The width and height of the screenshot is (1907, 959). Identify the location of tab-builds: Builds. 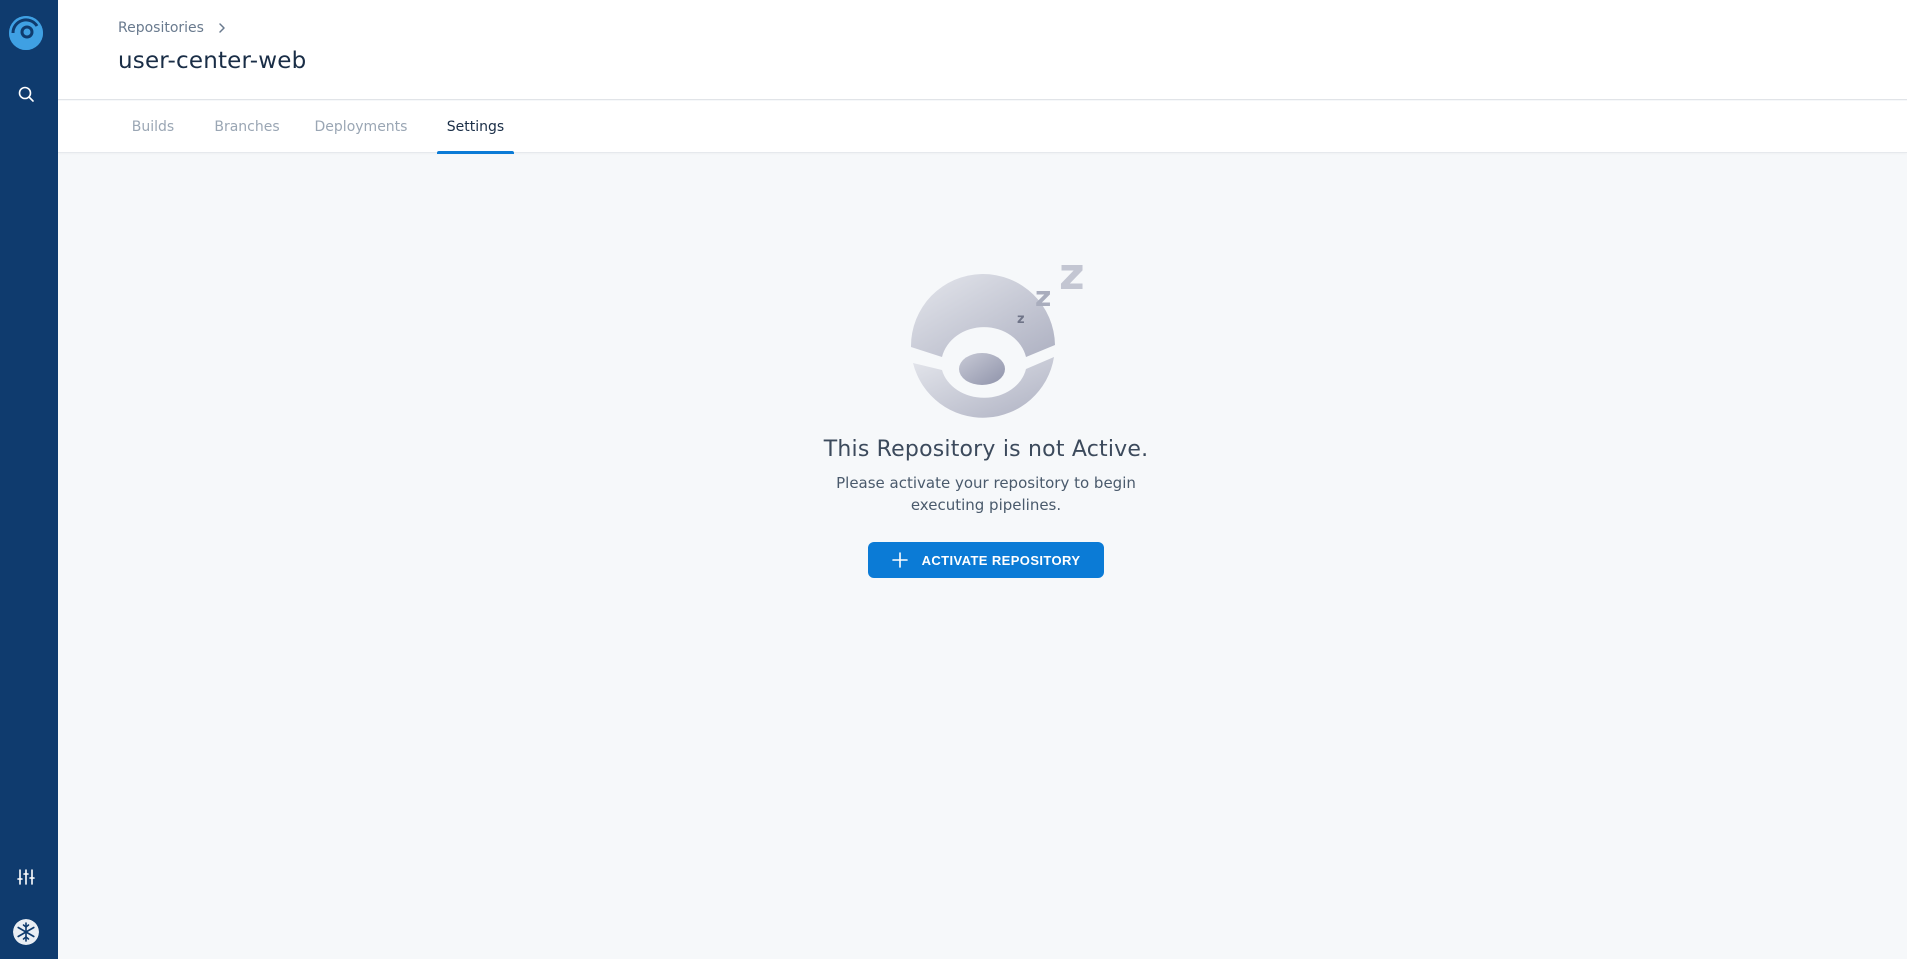
(153, 127).